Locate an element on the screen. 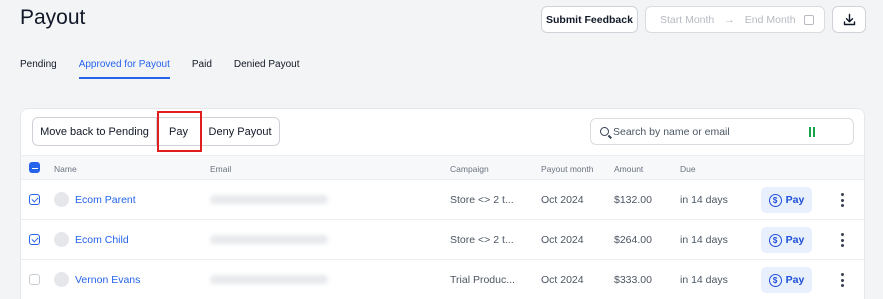 This screenshot has width=883, height=299. range-arrow-icon: → is located at coordinates (729, 19).